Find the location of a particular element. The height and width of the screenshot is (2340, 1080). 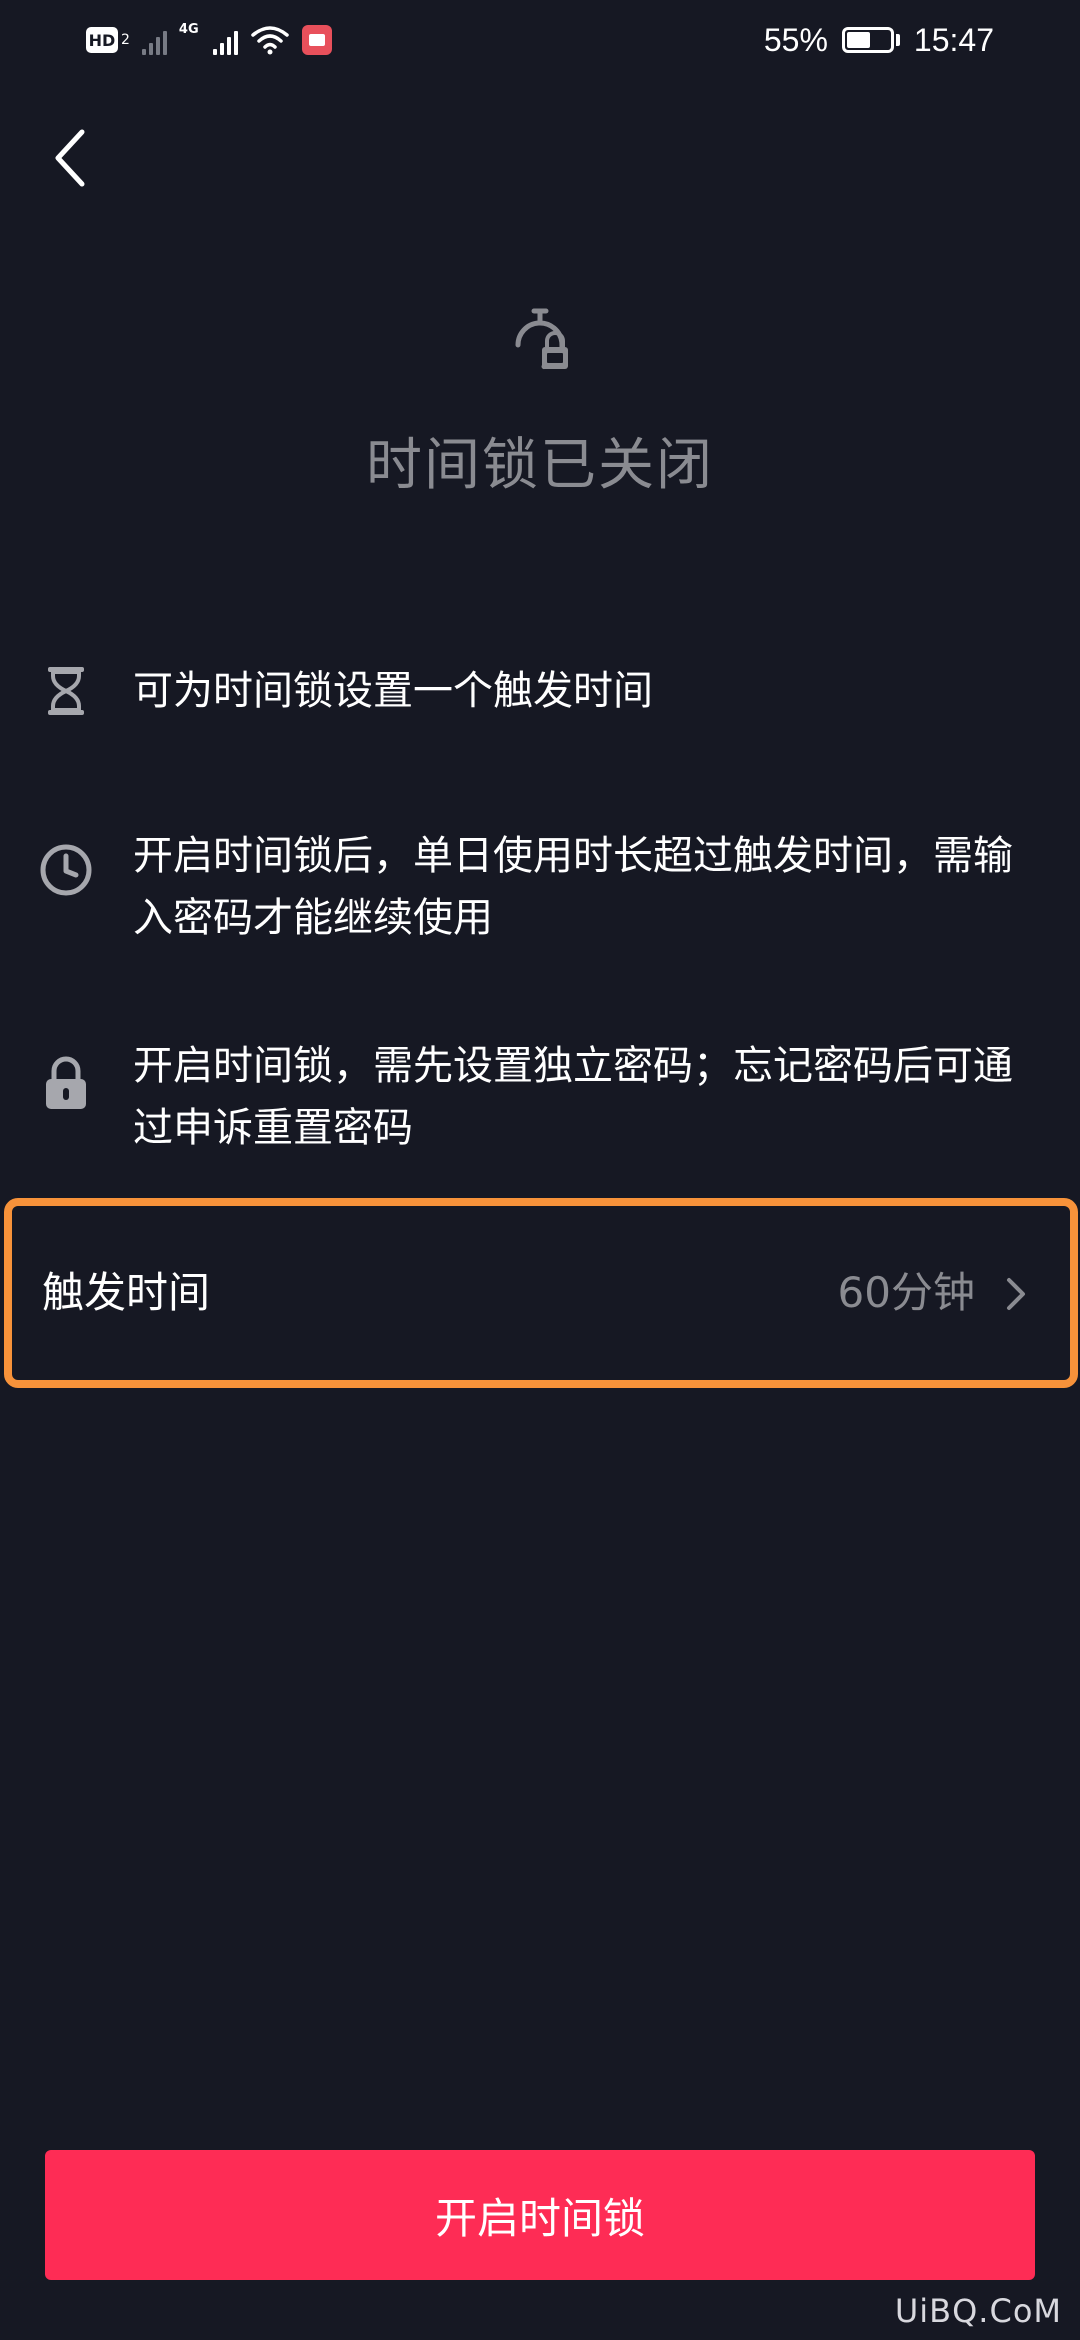

battery-percent: 55% is located at coordinates (795, 39).